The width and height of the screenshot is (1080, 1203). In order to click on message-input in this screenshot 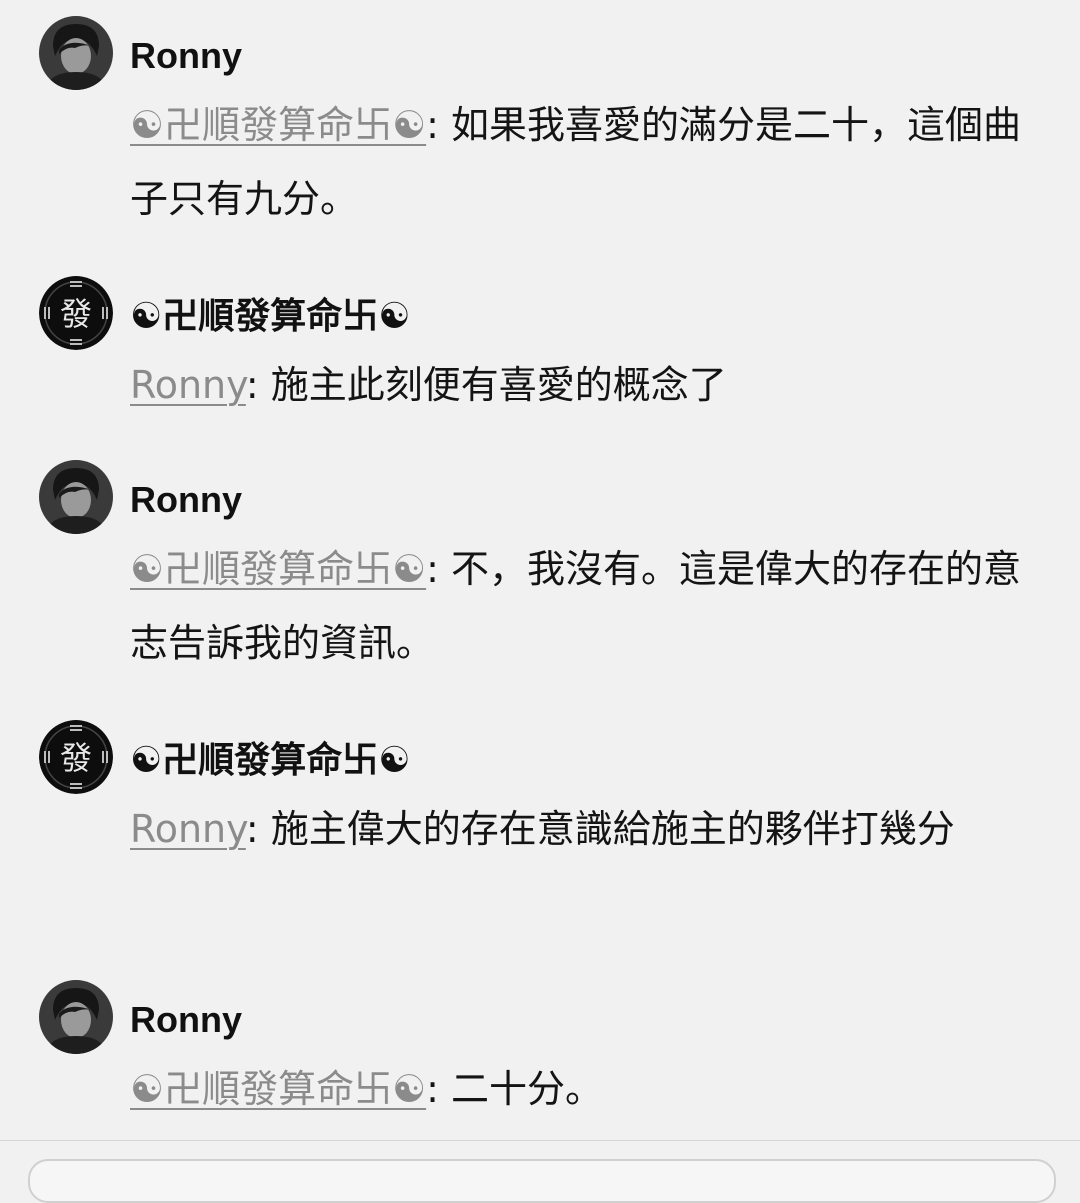, I will do `click(542, 1181)`.